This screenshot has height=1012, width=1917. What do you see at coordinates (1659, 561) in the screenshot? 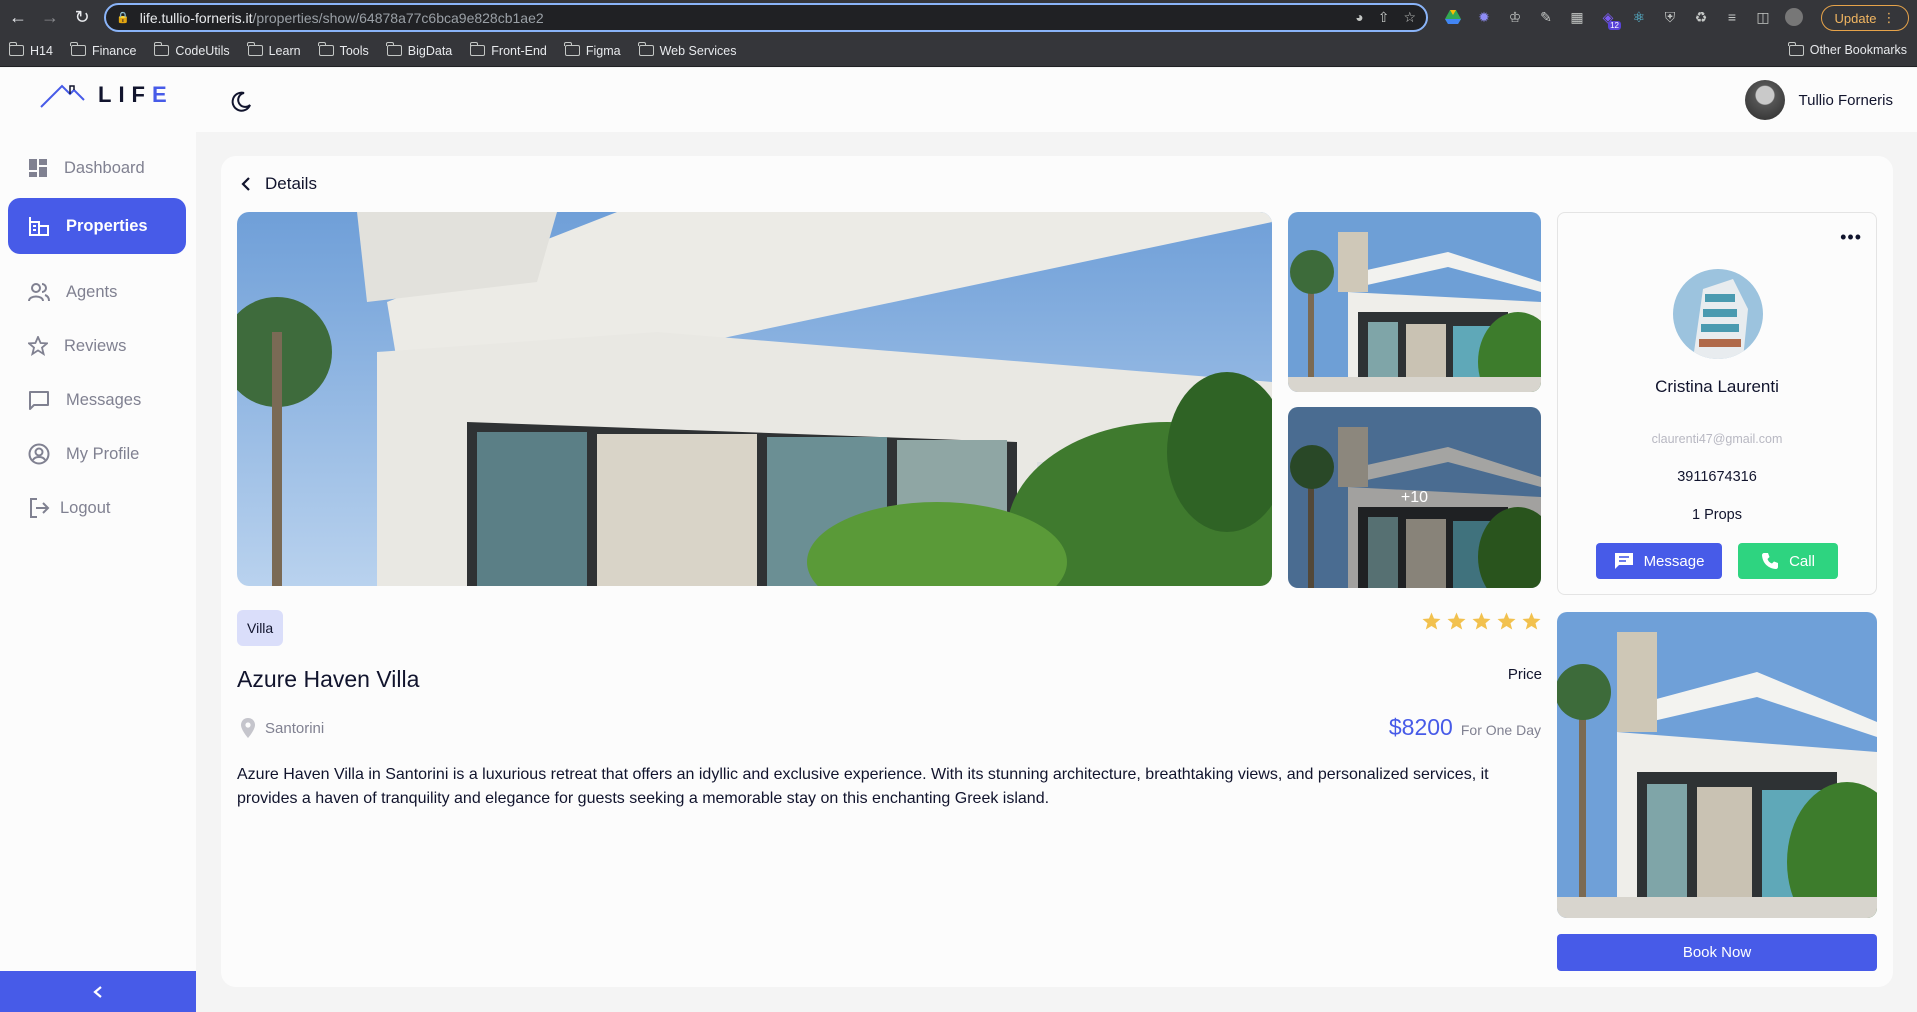
I see `message-button: Message` at bounding box center [1659, 561].